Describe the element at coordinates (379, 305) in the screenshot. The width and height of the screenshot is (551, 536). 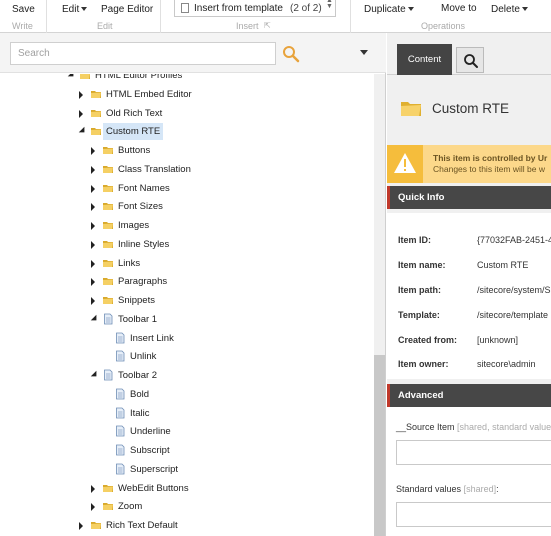
I see `tree-scrollbar` at that location.